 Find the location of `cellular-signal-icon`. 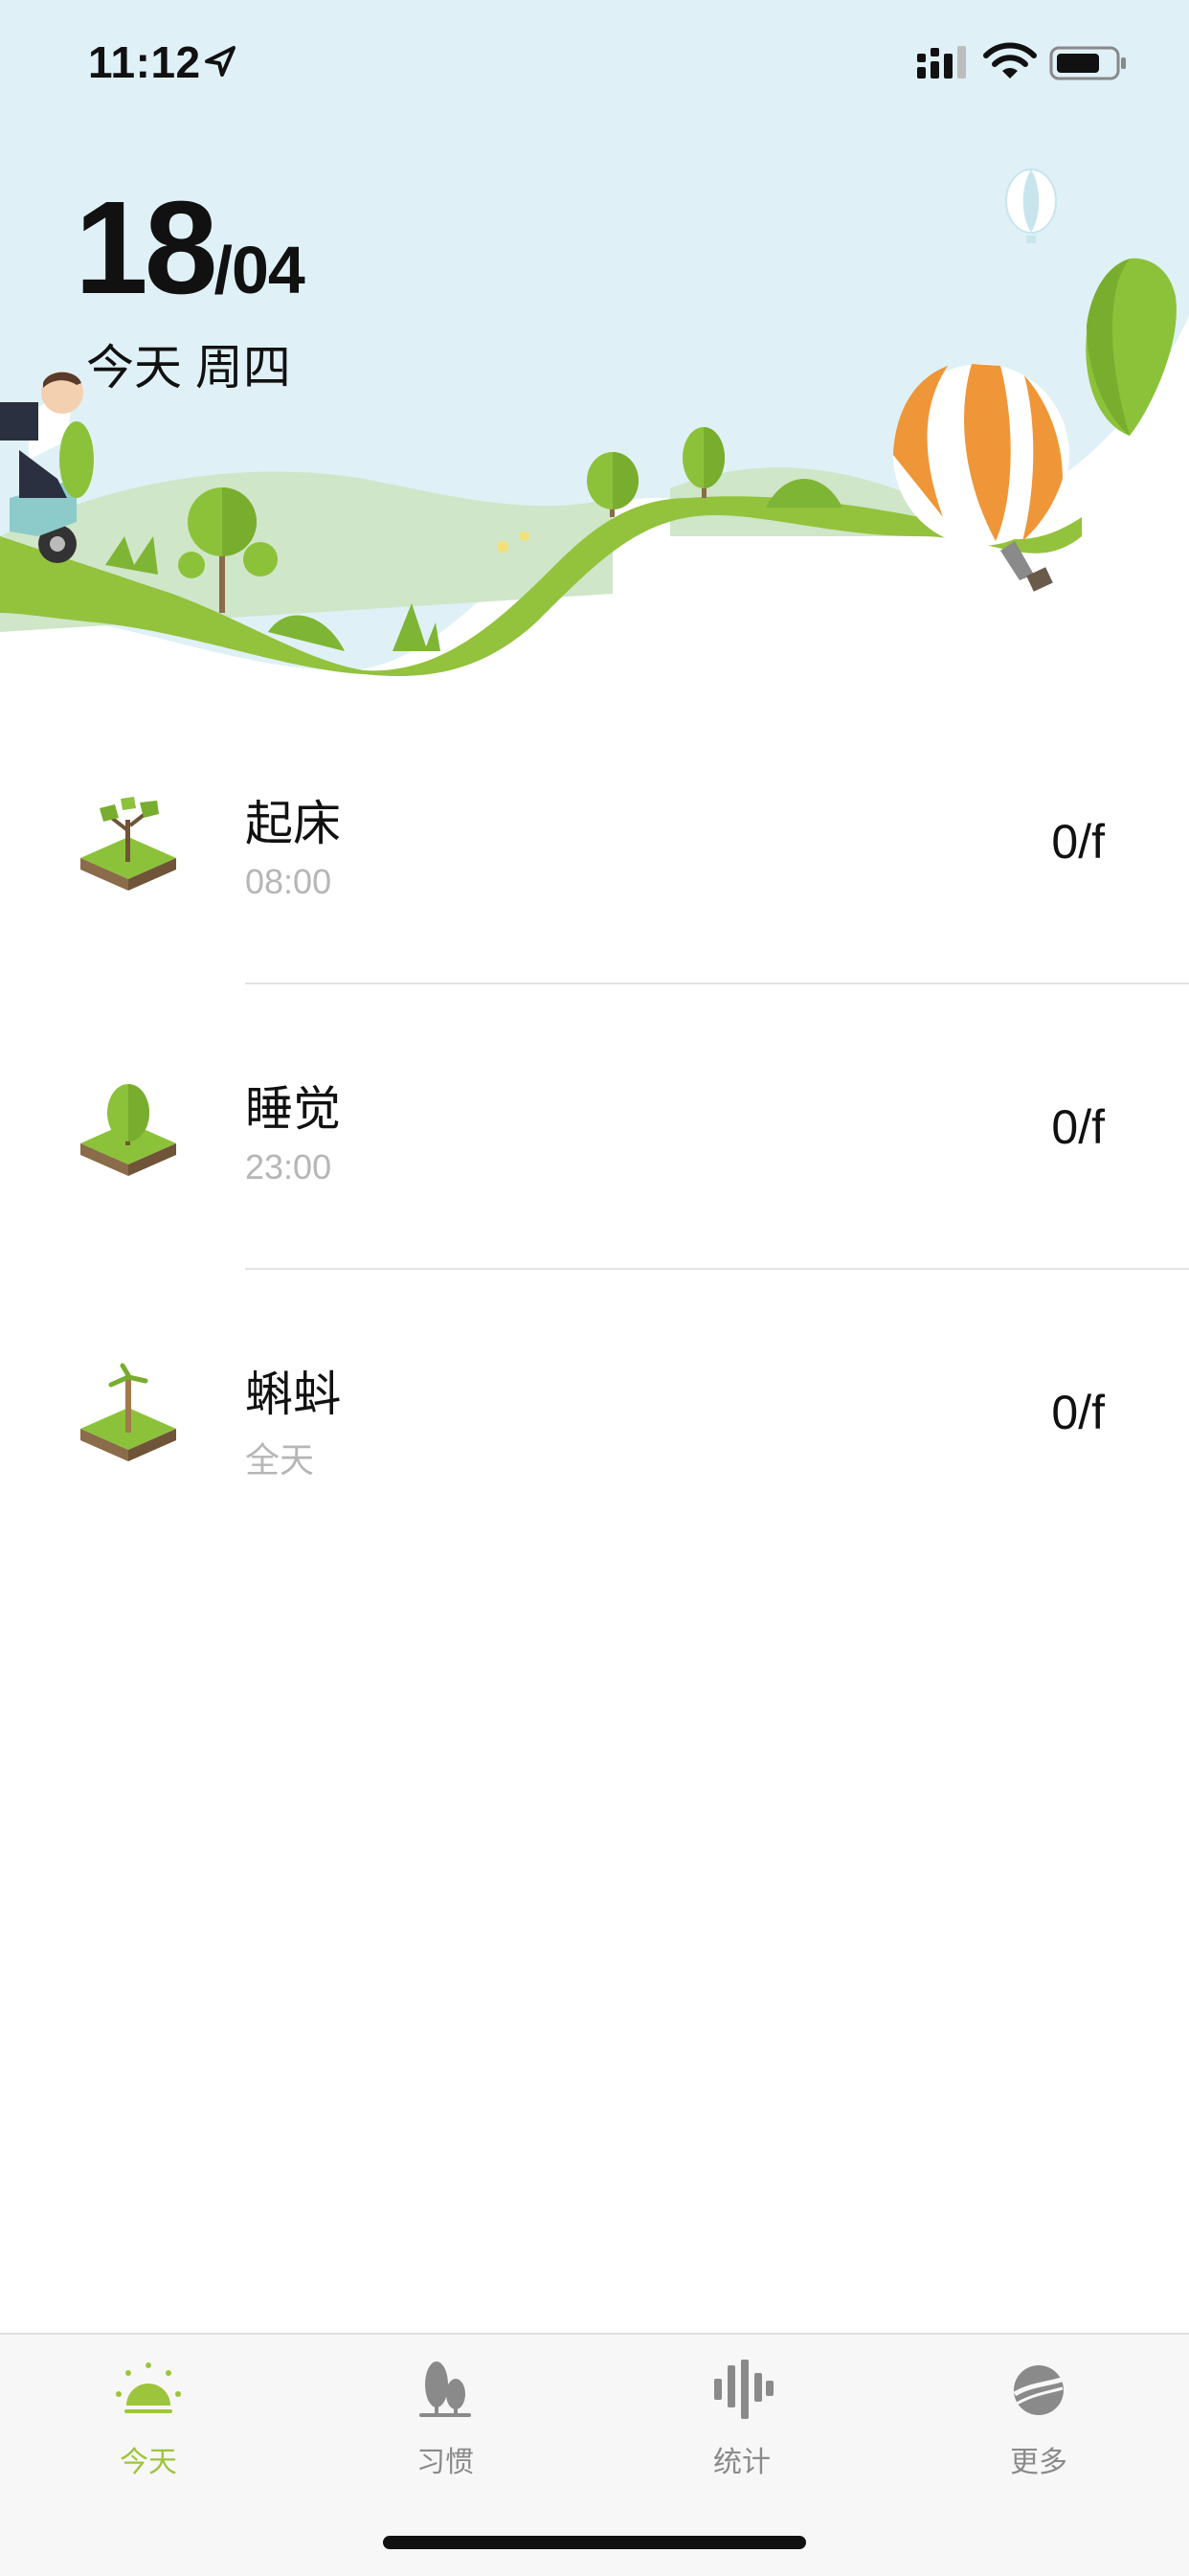

cellular-signal-icon is located at coordinates (941, 62).